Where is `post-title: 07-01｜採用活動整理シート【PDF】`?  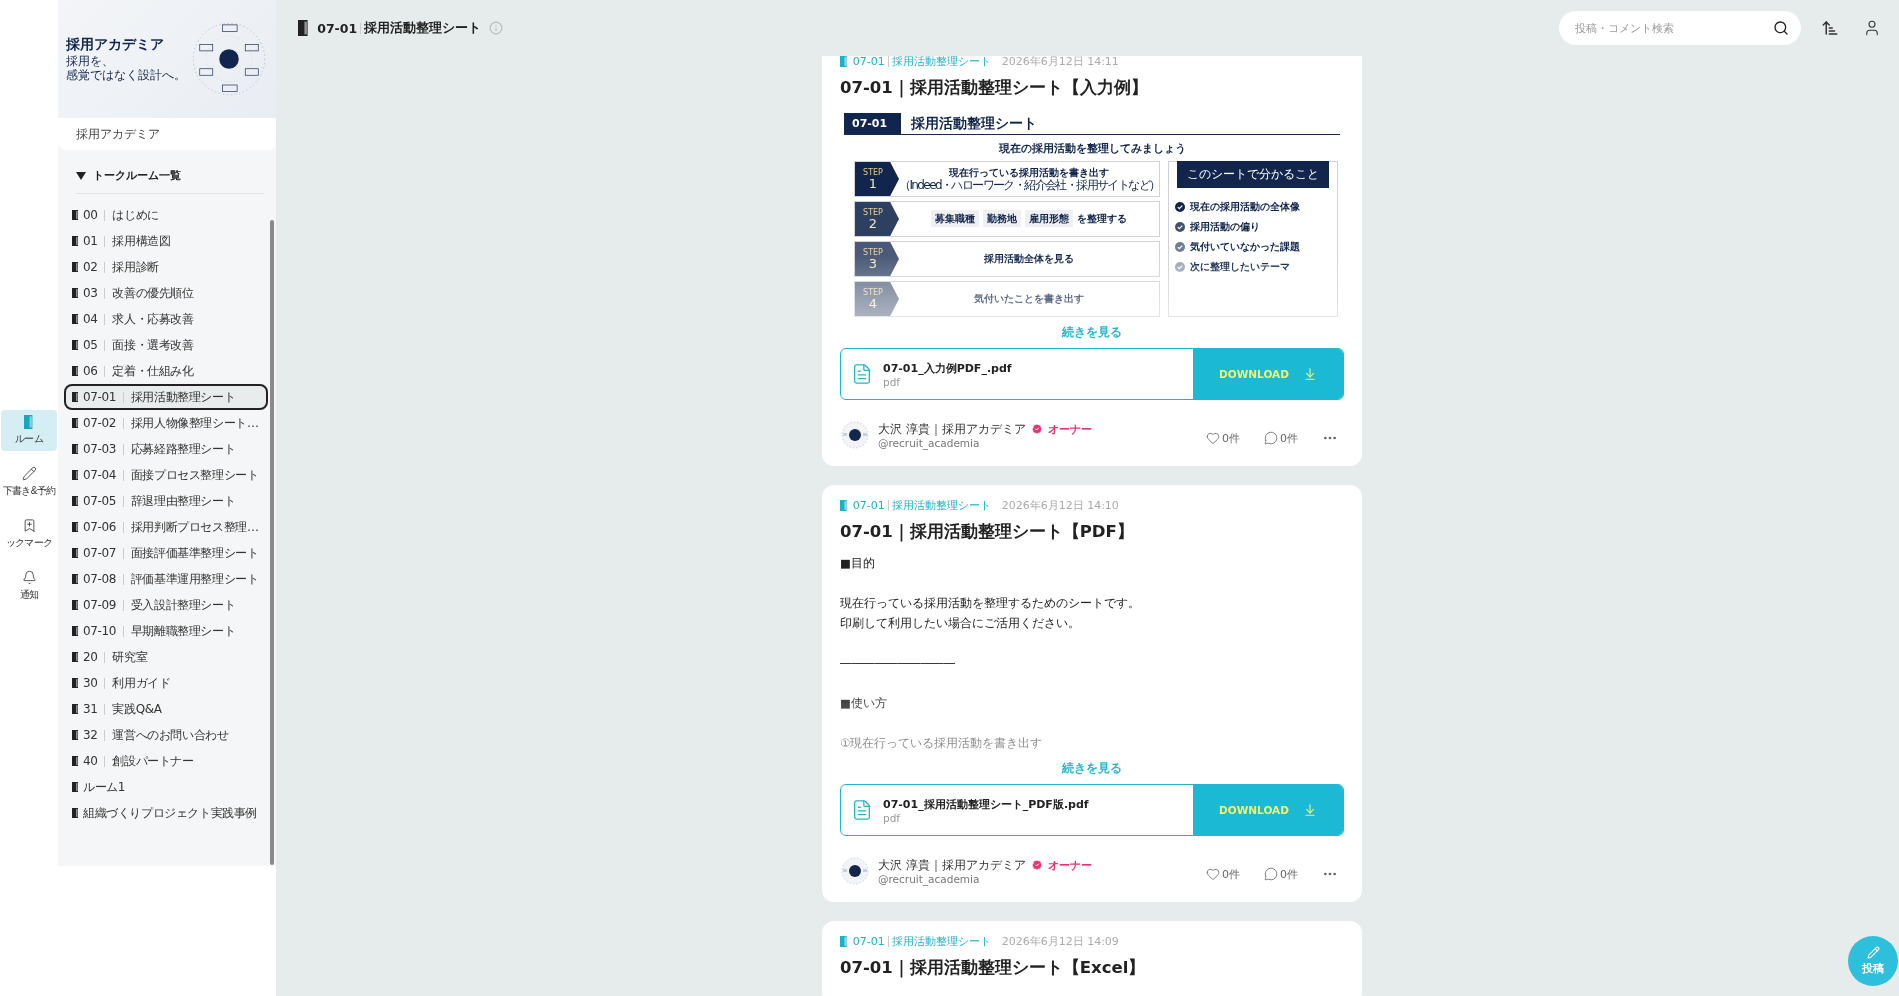 post-title: 07-01｜採用活動整理シート【PDF】 is located at coordinates (987, 532).